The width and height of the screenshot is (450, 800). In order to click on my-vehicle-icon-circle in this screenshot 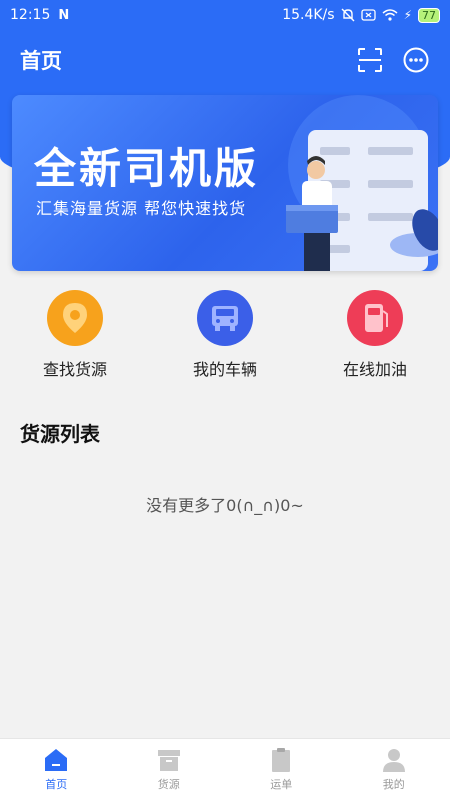, I will do `click(225, 318)`.